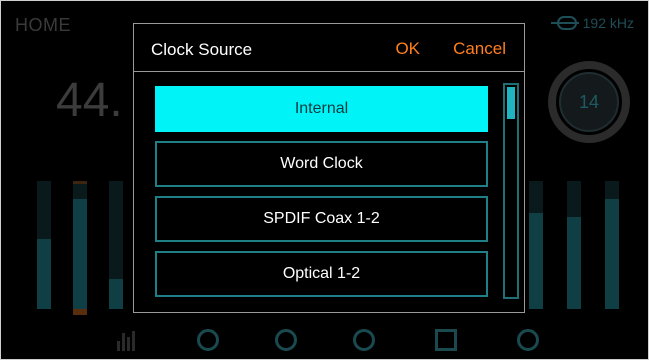  What do you see at coordinates (364, 340) in the screenshot?
I see `xlr-input-icon` at bounding box center [364, 340].